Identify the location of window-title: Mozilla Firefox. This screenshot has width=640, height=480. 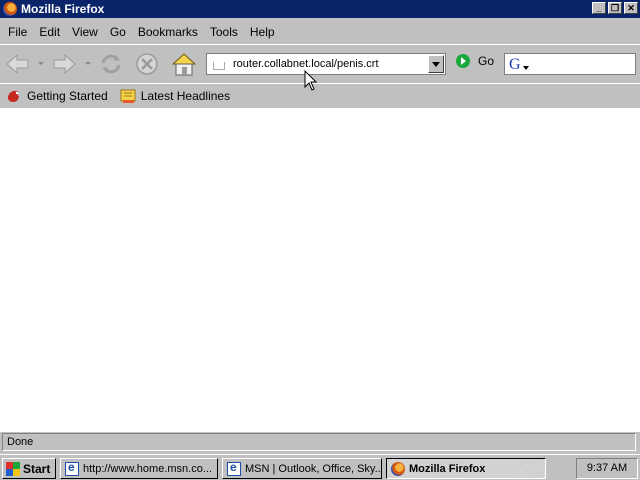
(63, 9).